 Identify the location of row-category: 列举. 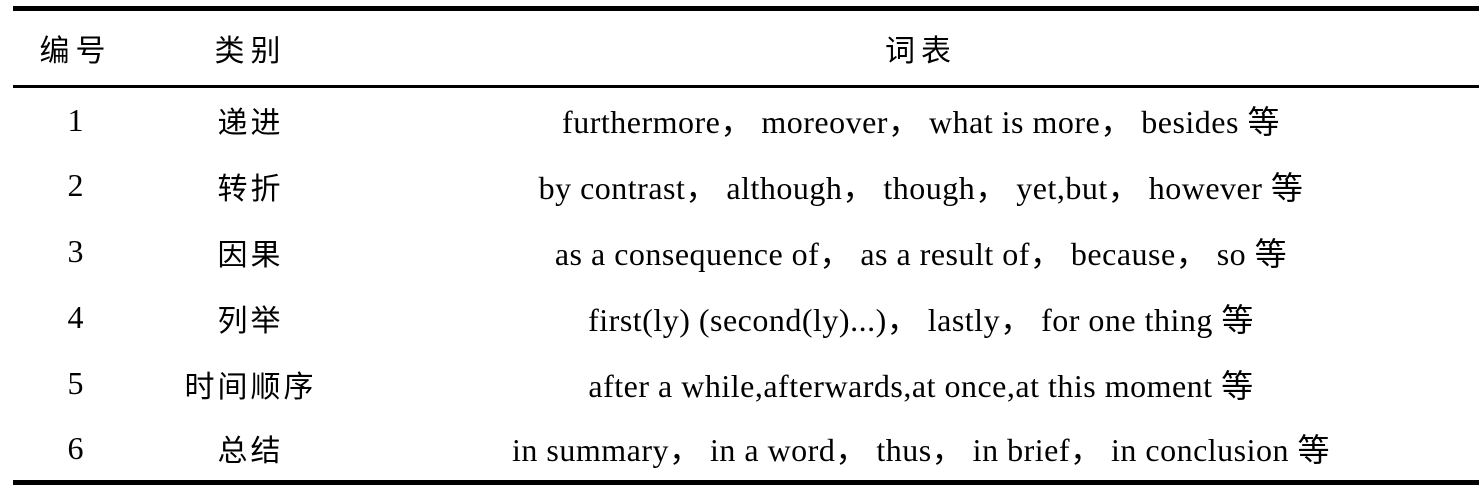
(250, 321).